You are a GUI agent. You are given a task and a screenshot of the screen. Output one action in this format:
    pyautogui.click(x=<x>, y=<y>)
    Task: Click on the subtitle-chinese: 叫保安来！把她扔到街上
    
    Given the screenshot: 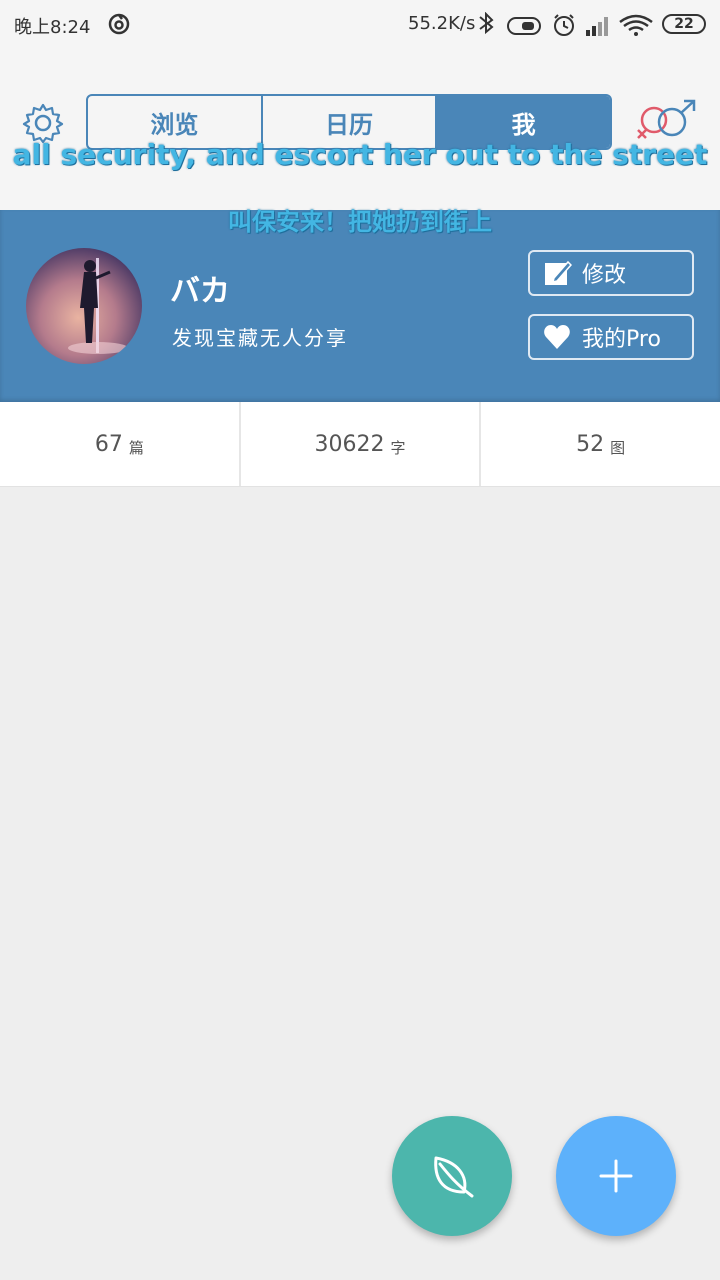 What is the action you would take?
    pyautogui.click(x=360, y=222)
    